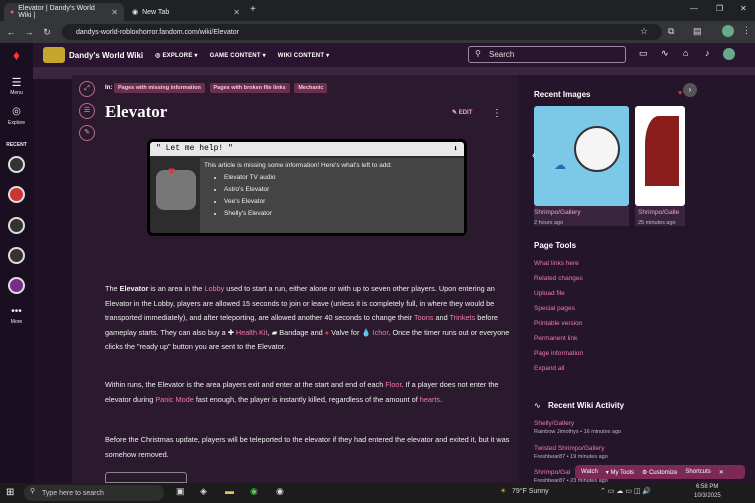 The height and width of the screenshot is (503, 755). I want to click on link-panic-mode: Panic Mode, so click(174, 399).